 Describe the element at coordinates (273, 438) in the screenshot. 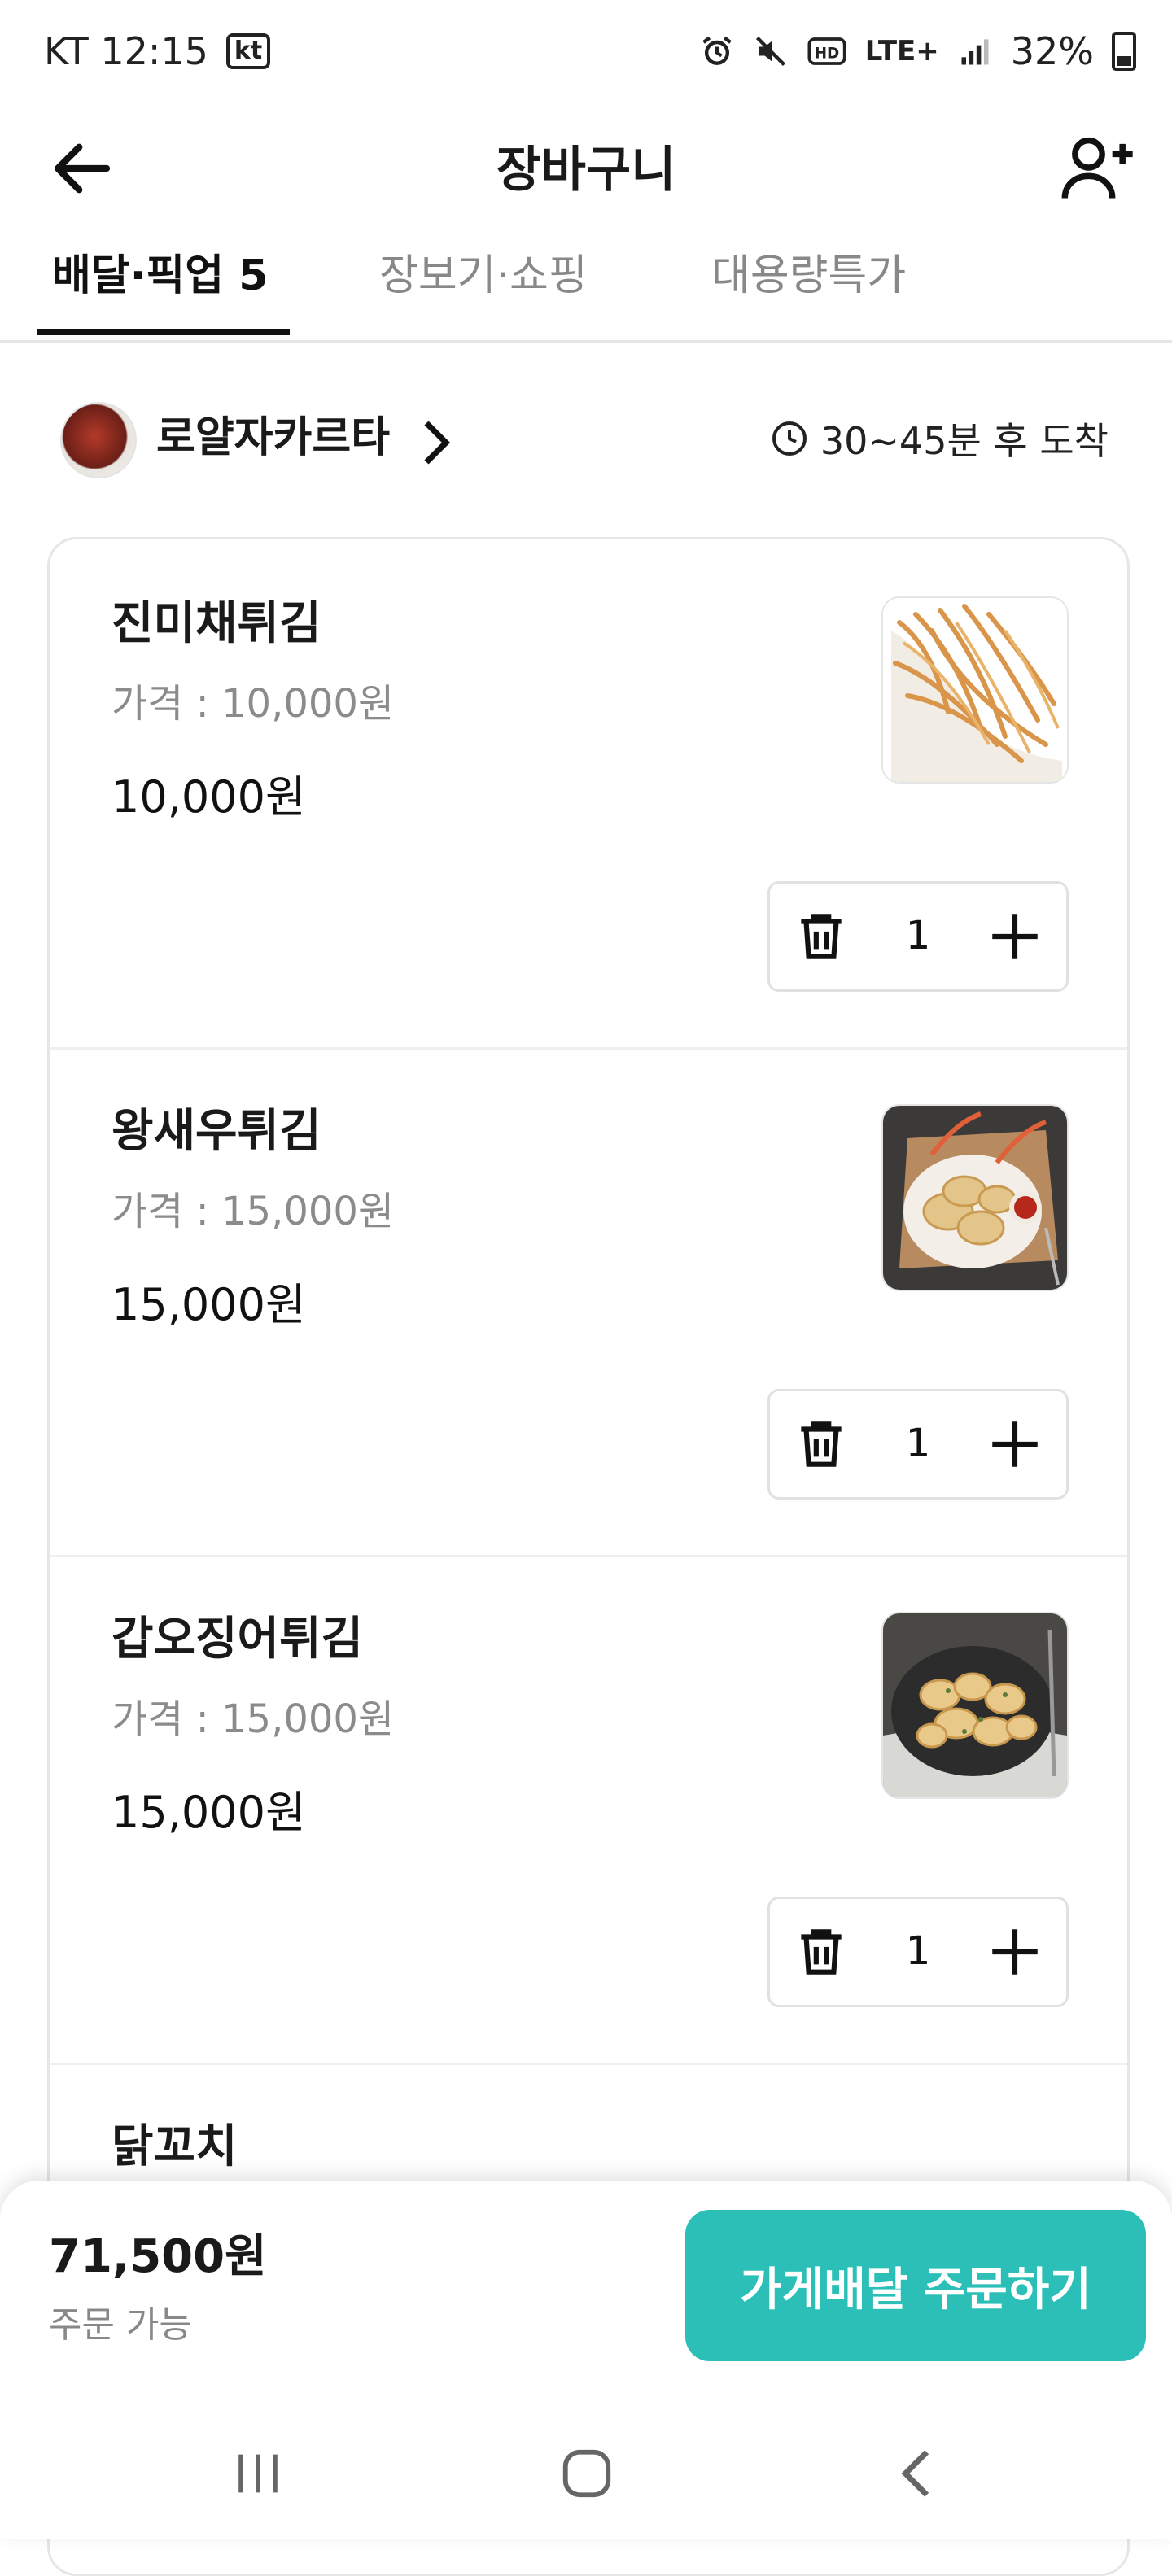

I see `store-name: 로얄자카르타` at that location.